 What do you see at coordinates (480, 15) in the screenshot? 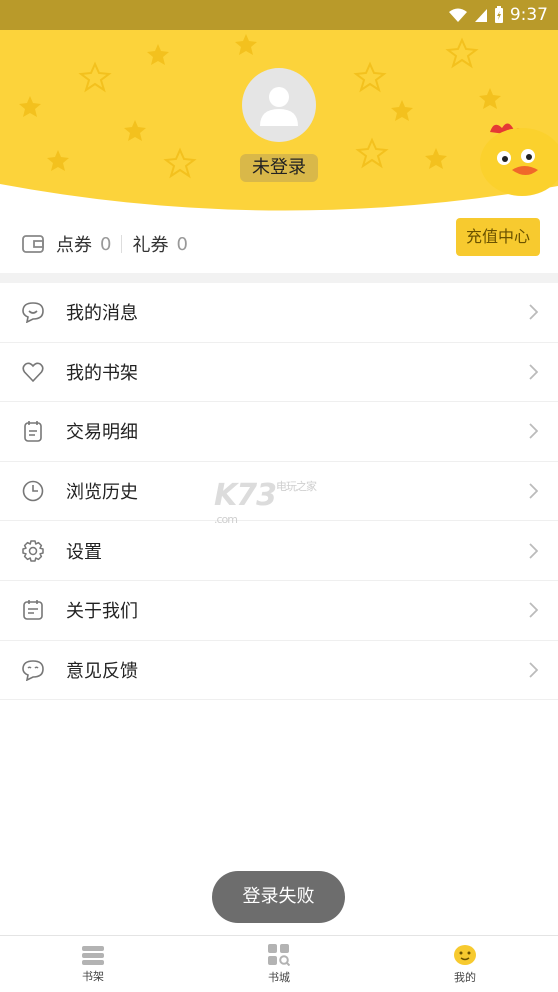
I see `signal-icon` at bounding box center [480, 15].